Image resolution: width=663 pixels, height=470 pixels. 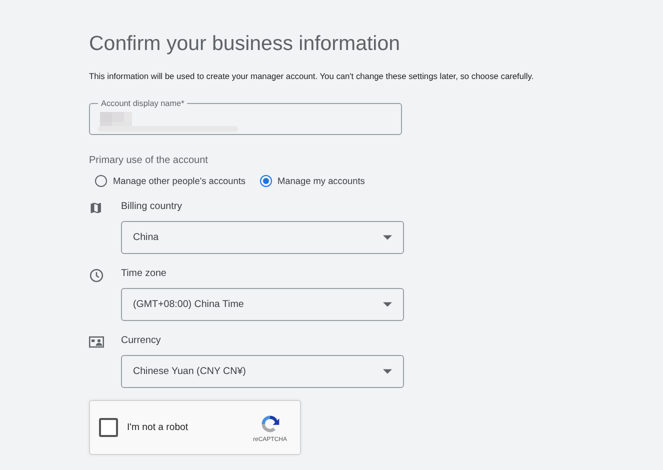 I want to click on dropdown: (GMT+08:00) China Time, so click(x=262, y=304).